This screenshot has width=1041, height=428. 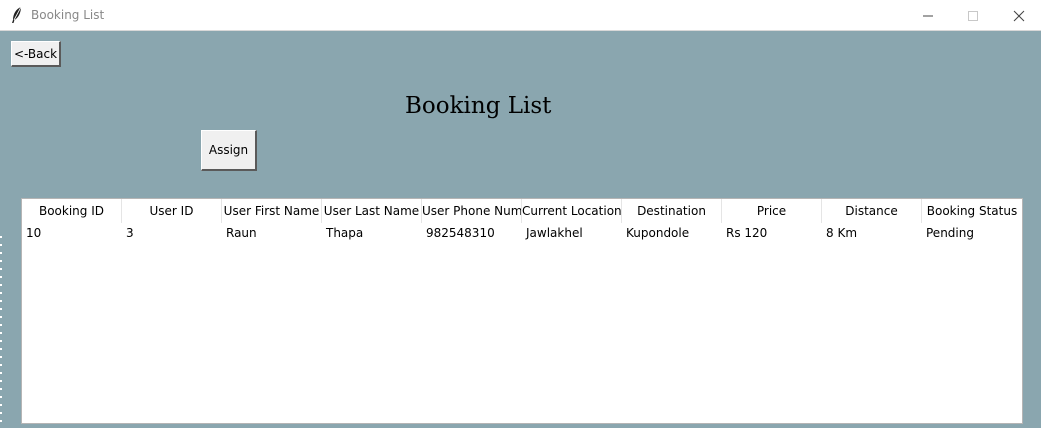 What do you see at coordinates (472, 211) in the screenshot?
I see `column-header-user-phone-number: User Phone Numl` at bounding box center [472, 211].